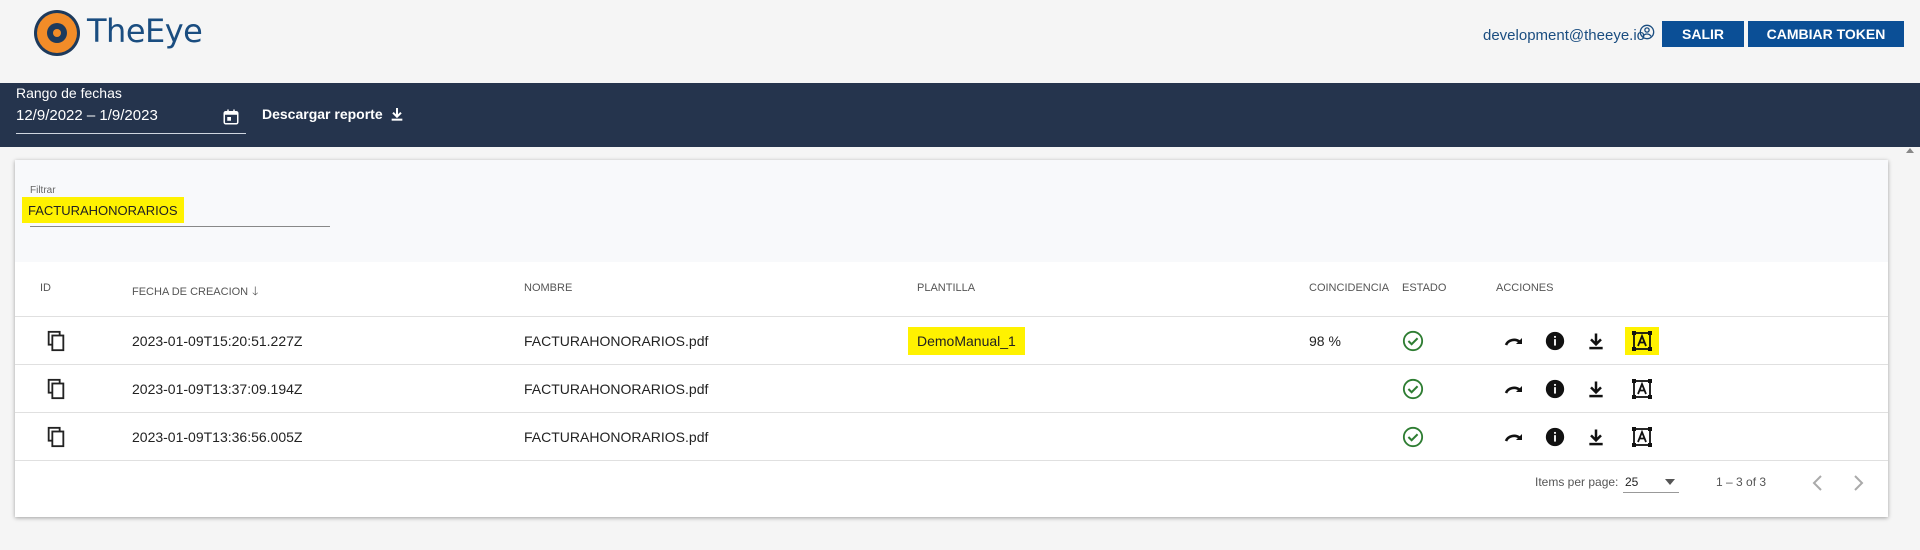 The width and height of the screenshot is (1920, 550). Describe the element at coordinates (946, 288) in the screenshot. I see `column-header-template: PLANTILLA` at that location.